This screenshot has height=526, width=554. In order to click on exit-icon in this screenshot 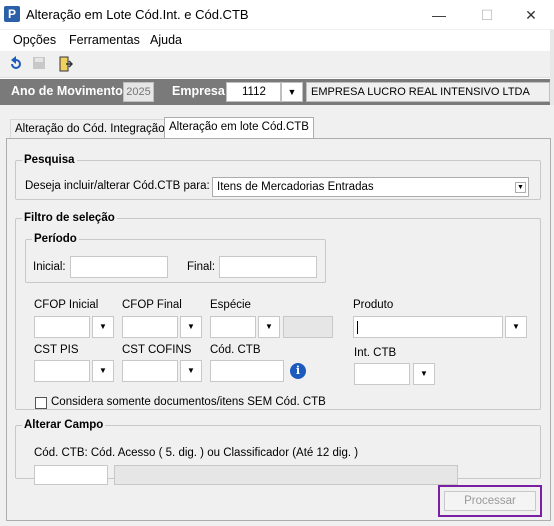, I will do `click(65, 65)`.